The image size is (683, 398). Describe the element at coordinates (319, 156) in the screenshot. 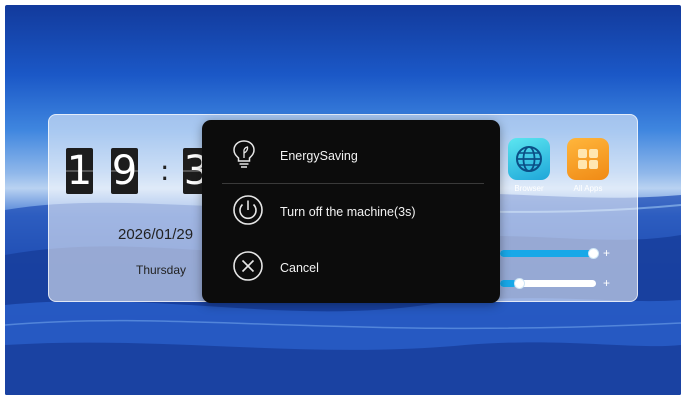

I see `energy-saving-label: EnergySaving` at that location.